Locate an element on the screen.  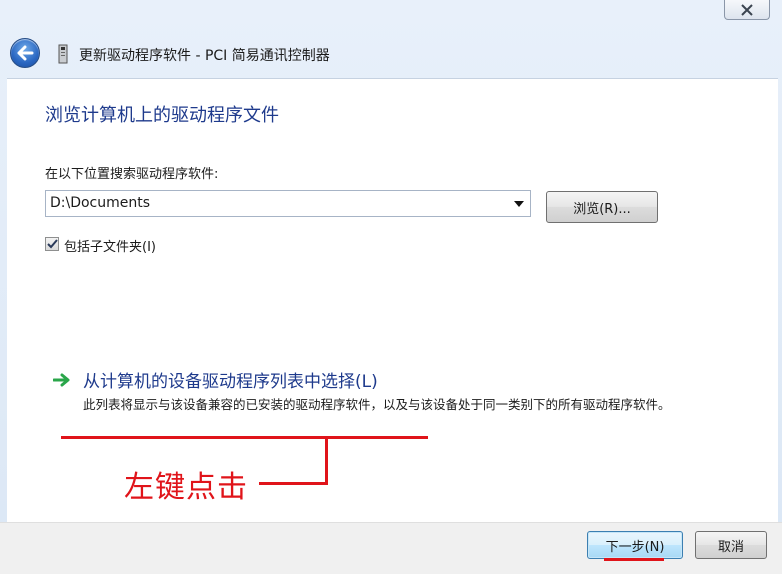
include-subfolders-label: 包括子文件夹(I) is located at coordinates (110, 245).